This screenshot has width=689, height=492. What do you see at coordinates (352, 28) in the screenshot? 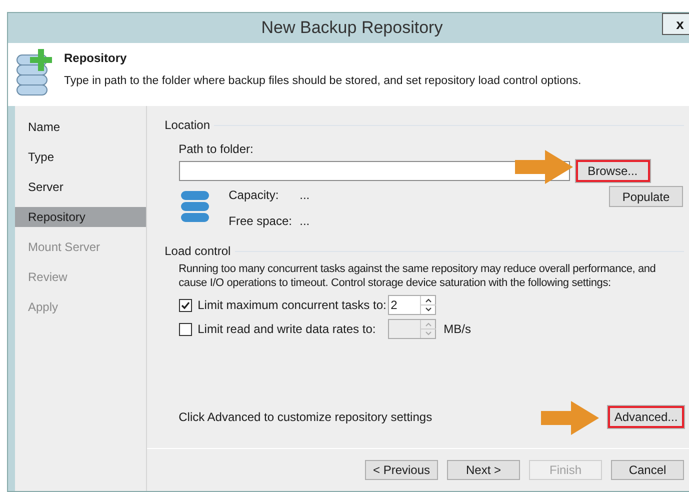
I see `window-title: New Backup Repository` at bounding box center [352, 28].